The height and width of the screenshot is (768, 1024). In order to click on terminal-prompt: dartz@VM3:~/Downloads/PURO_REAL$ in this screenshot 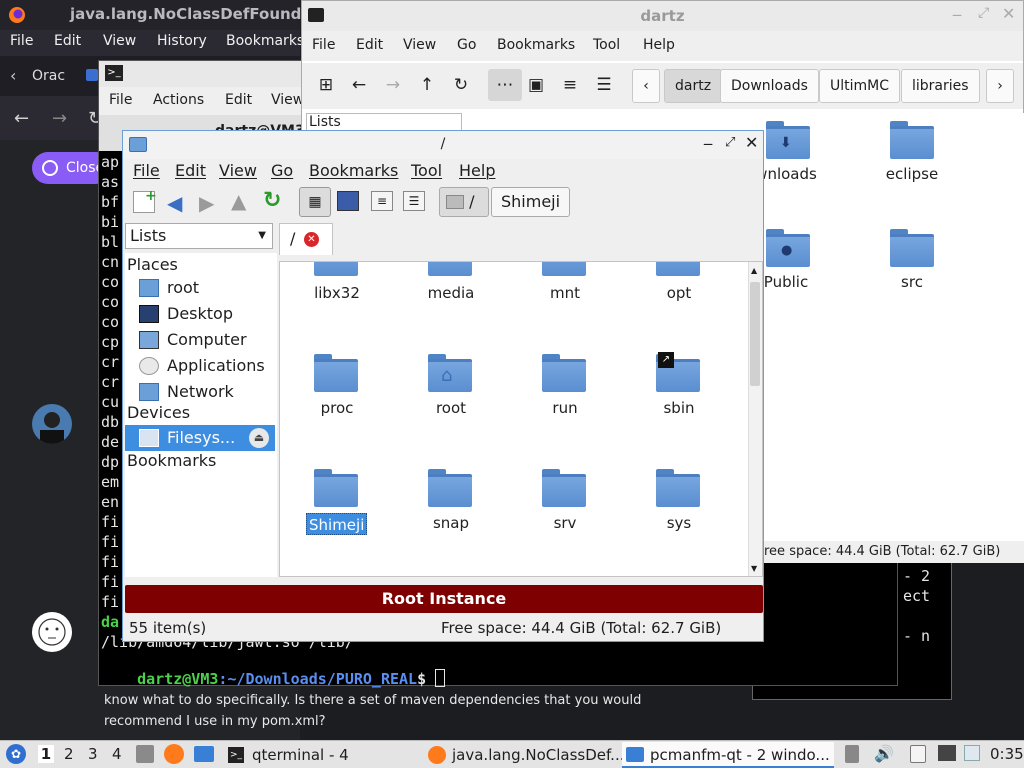, I will do `click(273, 678)`.